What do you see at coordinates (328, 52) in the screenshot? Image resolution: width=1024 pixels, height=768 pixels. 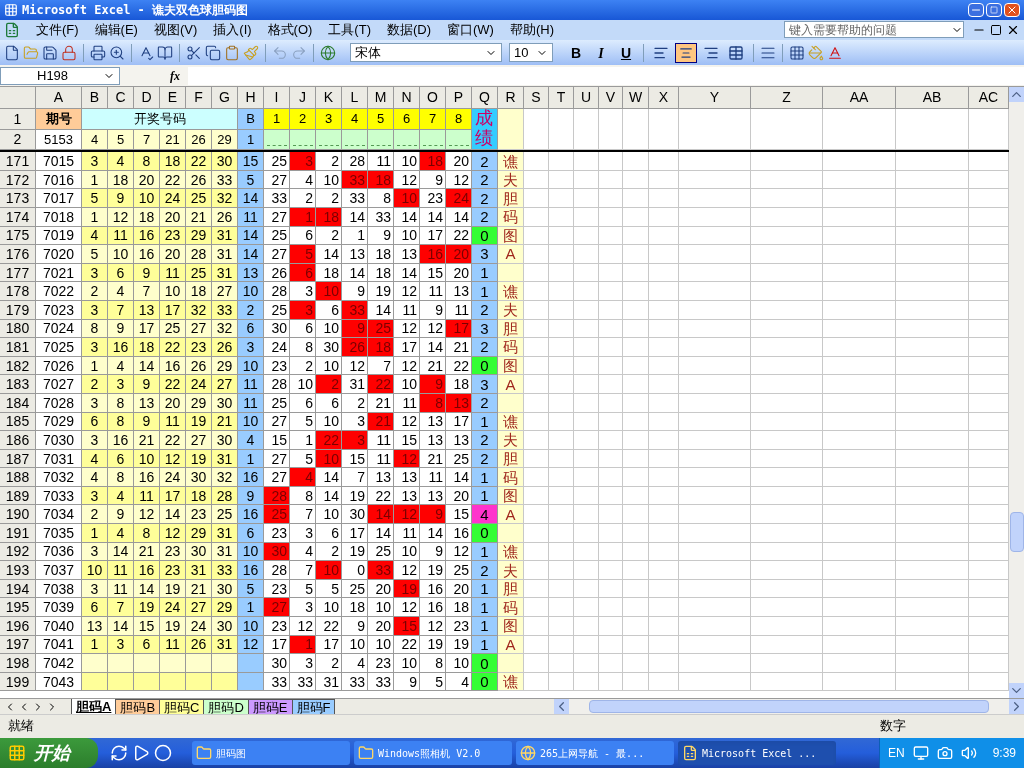 I see `hyperlink-icon` at bounding box center [328, 52].